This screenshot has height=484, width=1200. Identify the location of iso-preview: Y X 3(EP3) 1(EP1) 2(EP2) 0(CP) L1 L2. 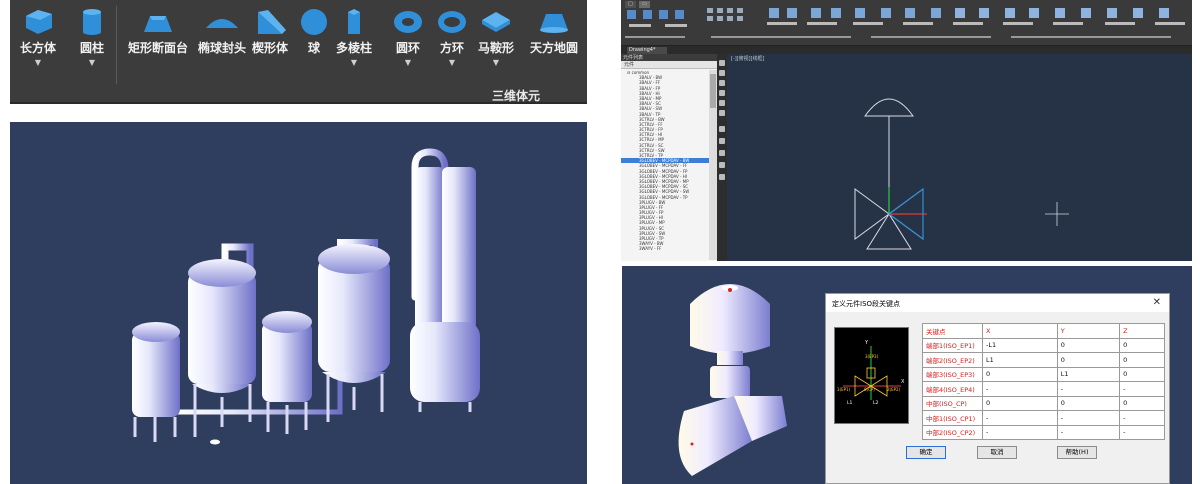
(871, 375).